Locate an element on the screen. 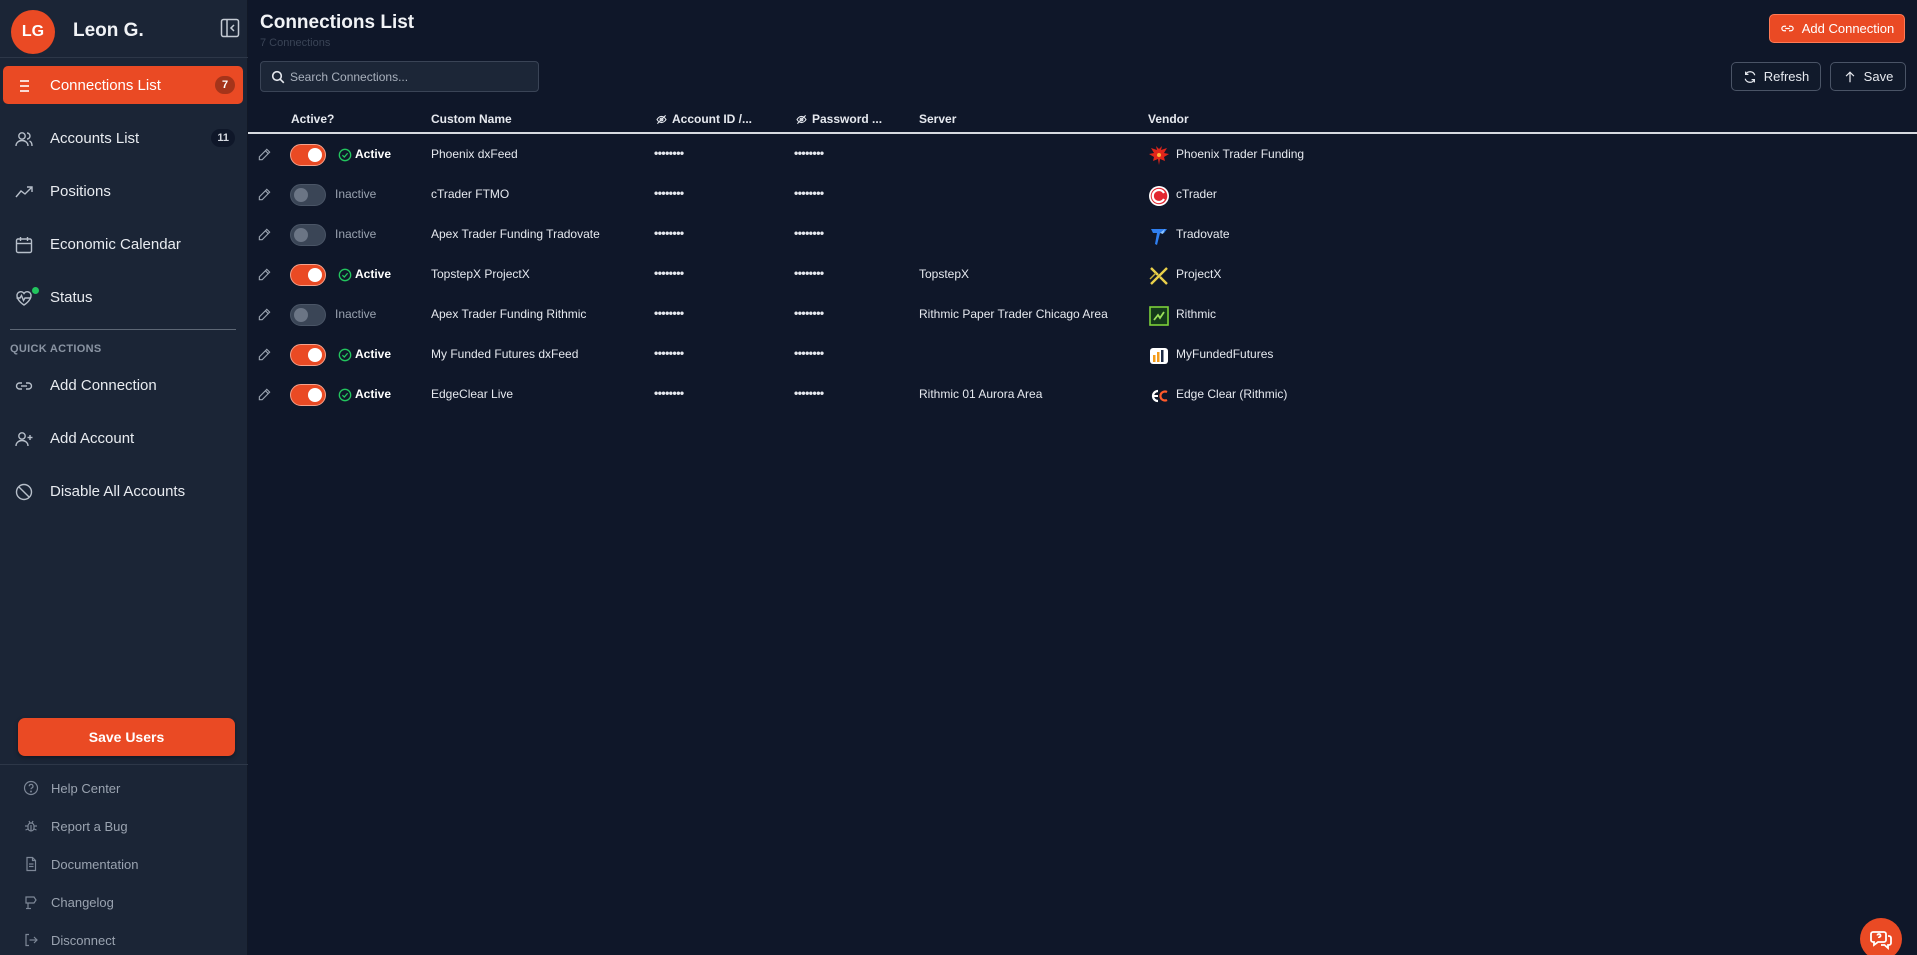  support-chat-button is located at coordinates (1881, 936).